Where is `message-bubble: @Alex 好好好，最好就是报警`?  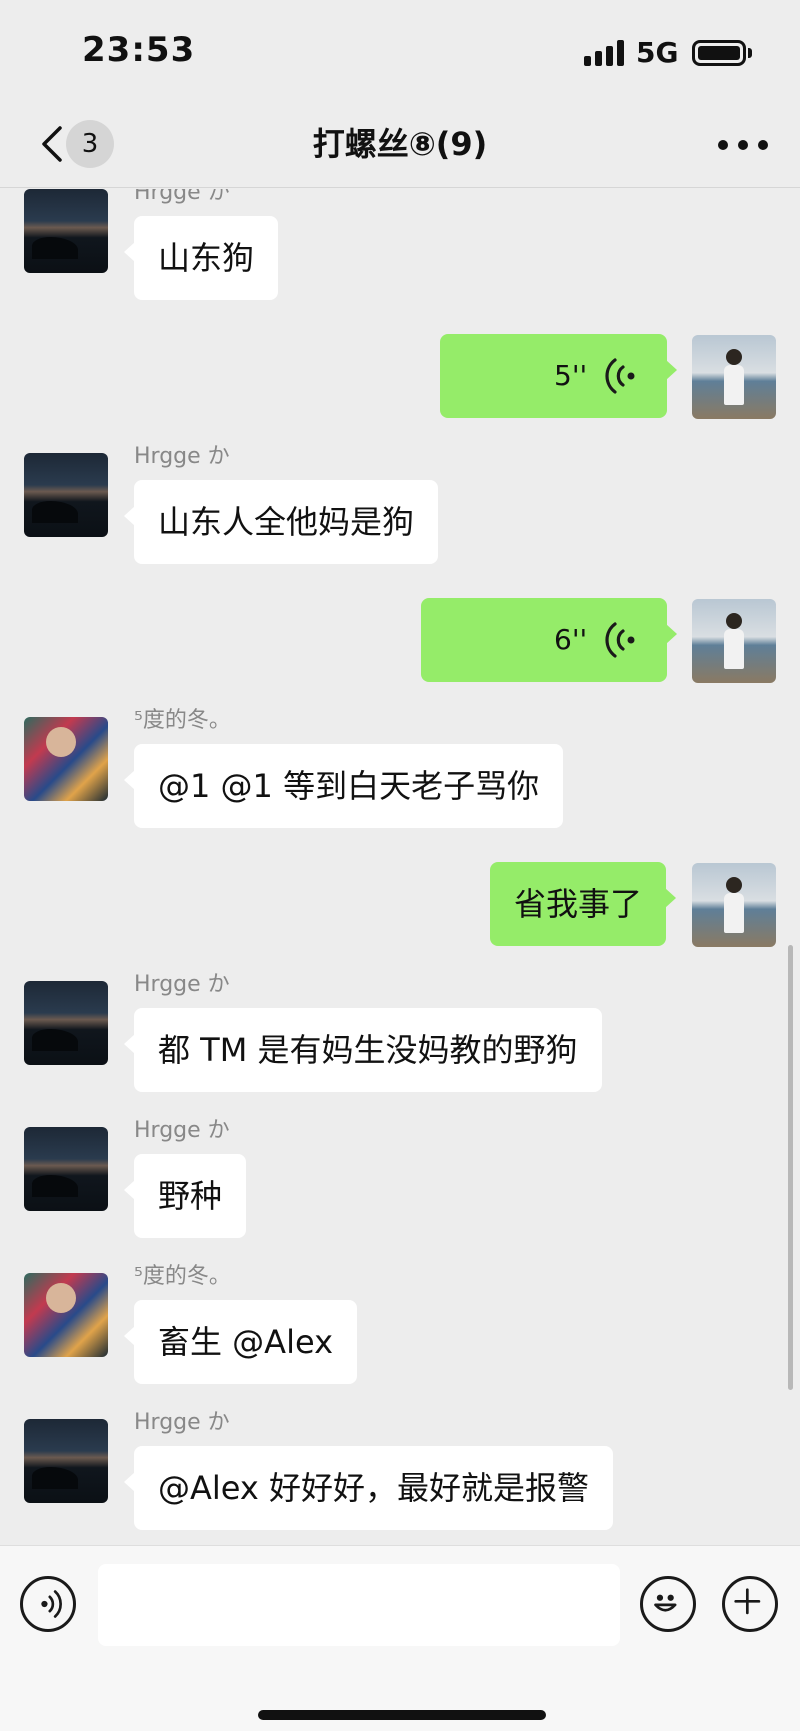 message-bubble: @Alex 好好好，最好就是报警 is located at coordinates (368, 1488).